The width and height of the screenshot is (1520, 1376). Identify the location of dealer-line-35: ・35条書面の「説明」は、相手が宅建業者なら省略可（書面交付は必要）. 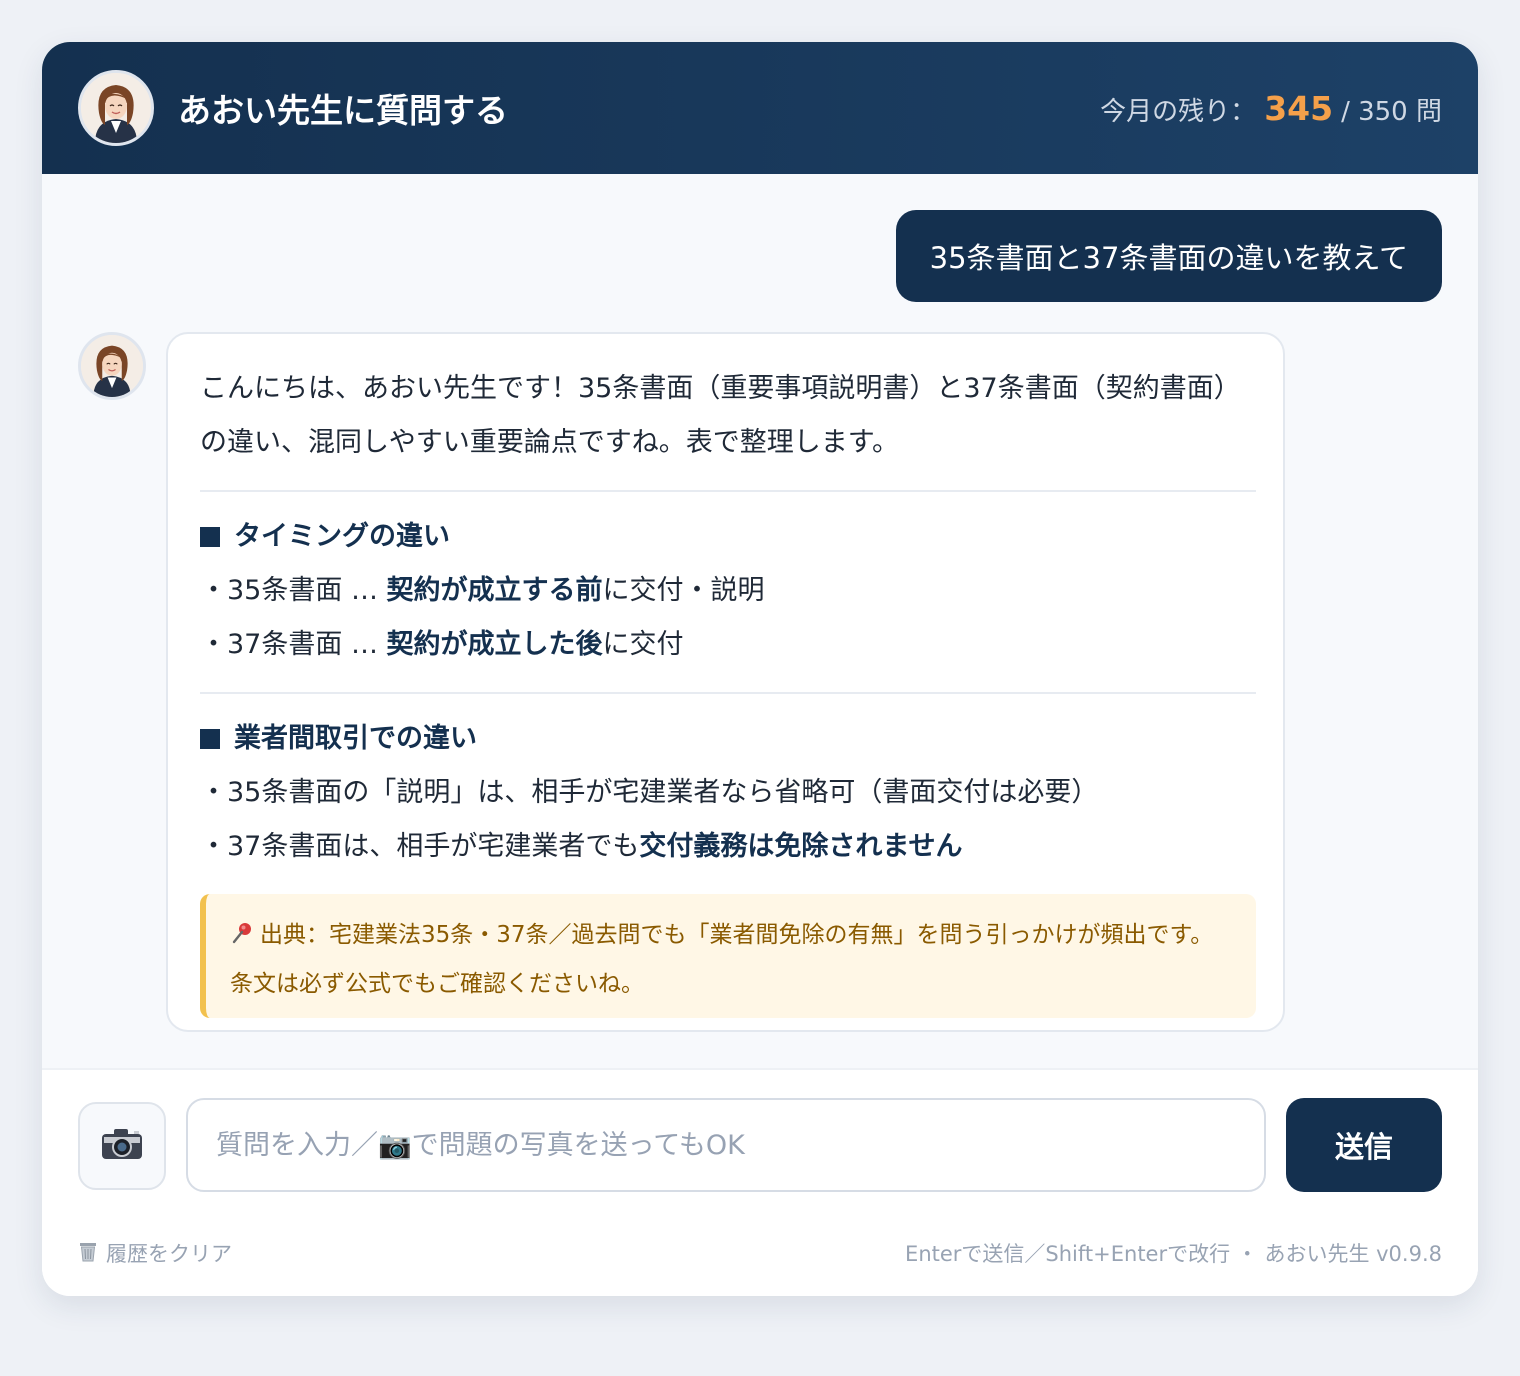
(649, 792).